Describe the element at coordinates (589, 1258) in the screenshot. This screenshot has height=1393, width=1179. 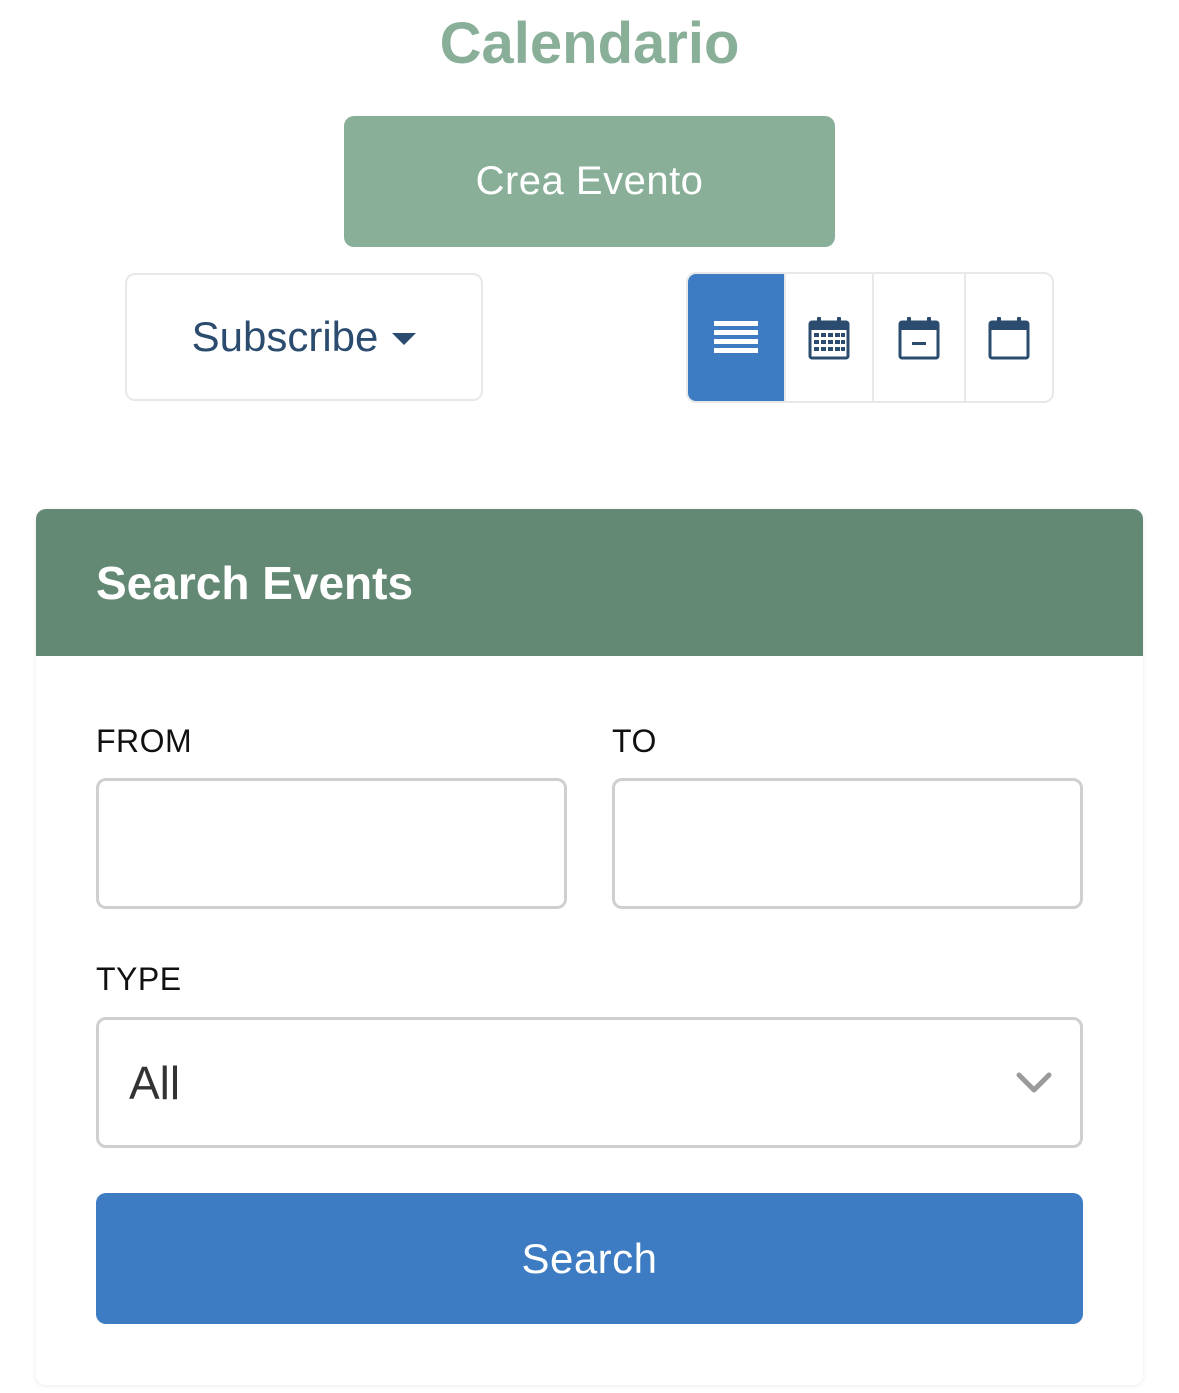
I see `search-button: Search` at that location.